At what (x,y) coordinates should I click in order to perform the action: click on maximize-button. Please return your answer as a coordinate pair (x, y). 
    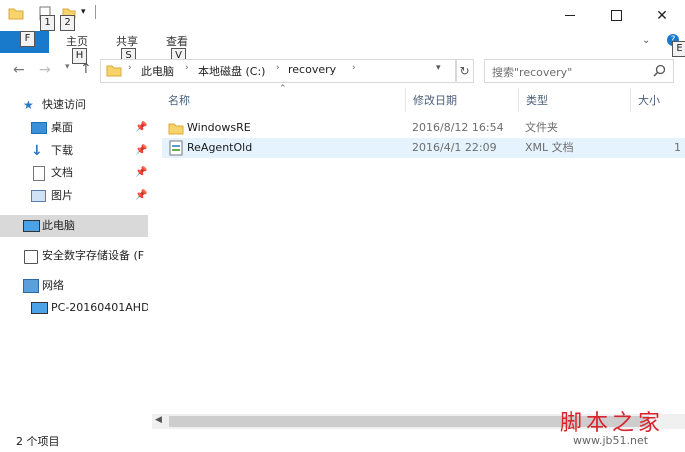
    Looking at the image, I should click on (616, 15).